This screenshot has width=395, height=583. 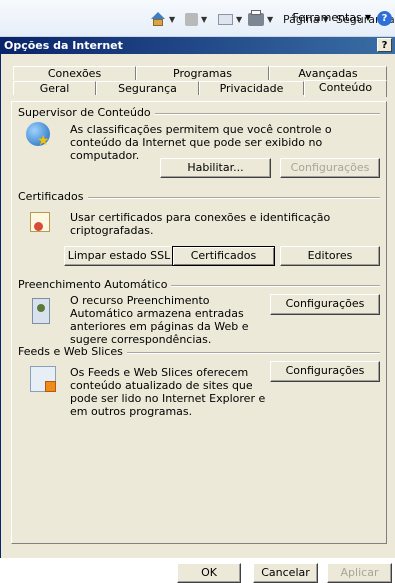 What do you see at coordinates (384, 45) in the screenshot?
I see `title-help-button: ?` at bounding box center [384, 45].